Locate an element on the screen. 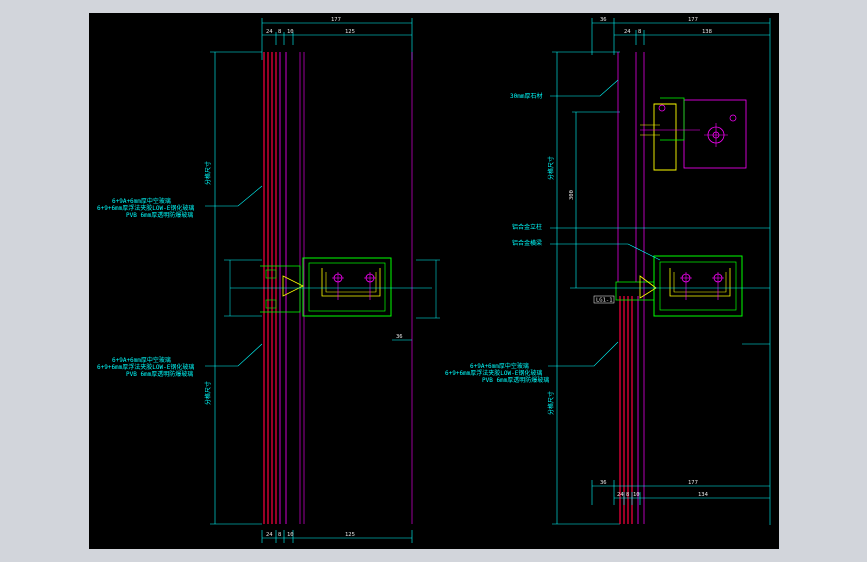 The height and width of the screenshot is (562, 867). right-label-sill: 铝合金横梁 is located at coordinates (527, 243).